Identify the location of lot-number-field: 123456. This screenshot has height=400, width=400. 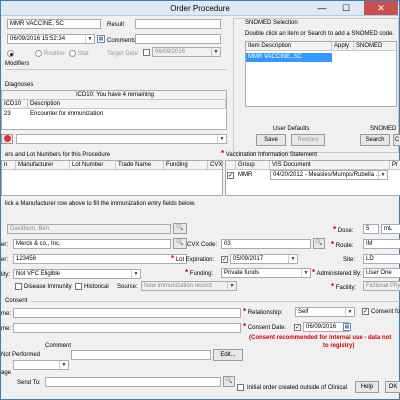
(100, 259).